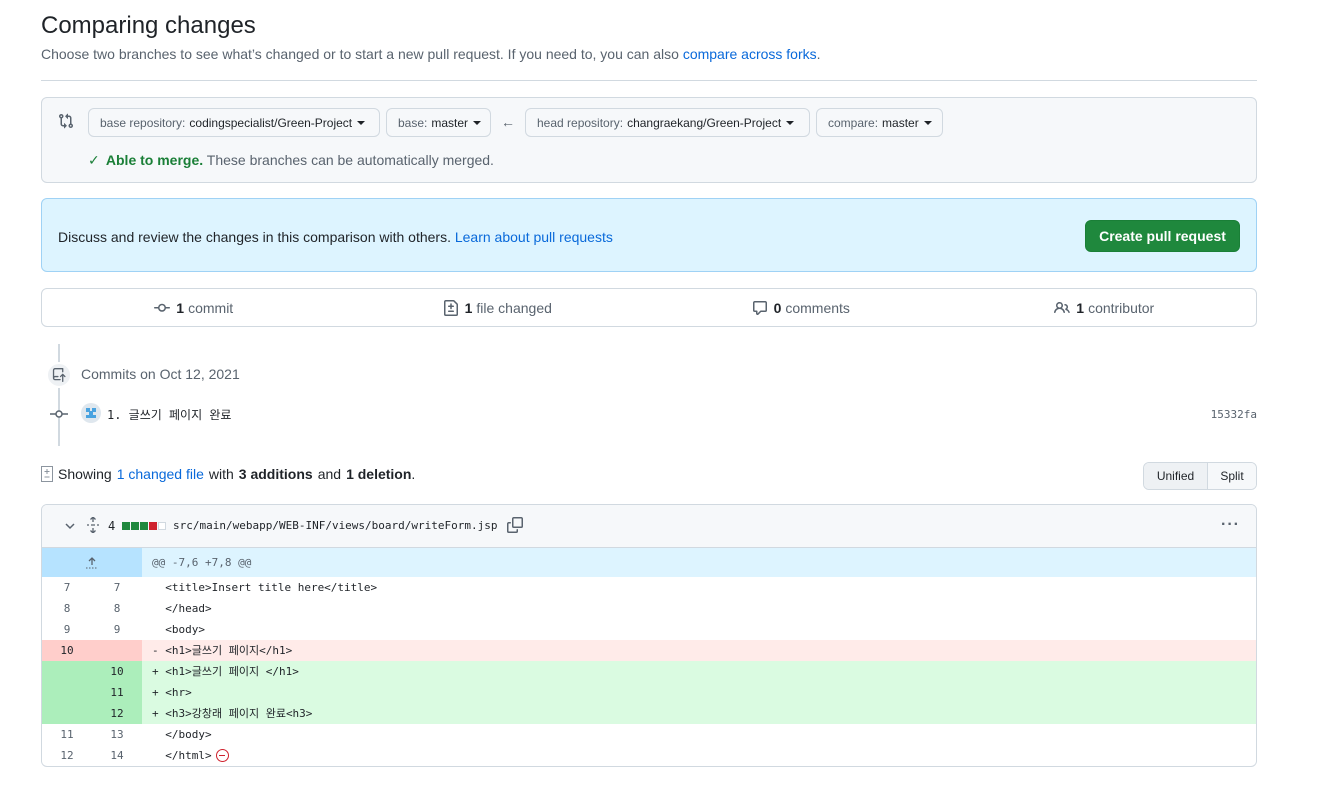  Describe the element at coordinates (379, 474) in the screenshot. I see `deletions-count: 1 deletion` at that location.